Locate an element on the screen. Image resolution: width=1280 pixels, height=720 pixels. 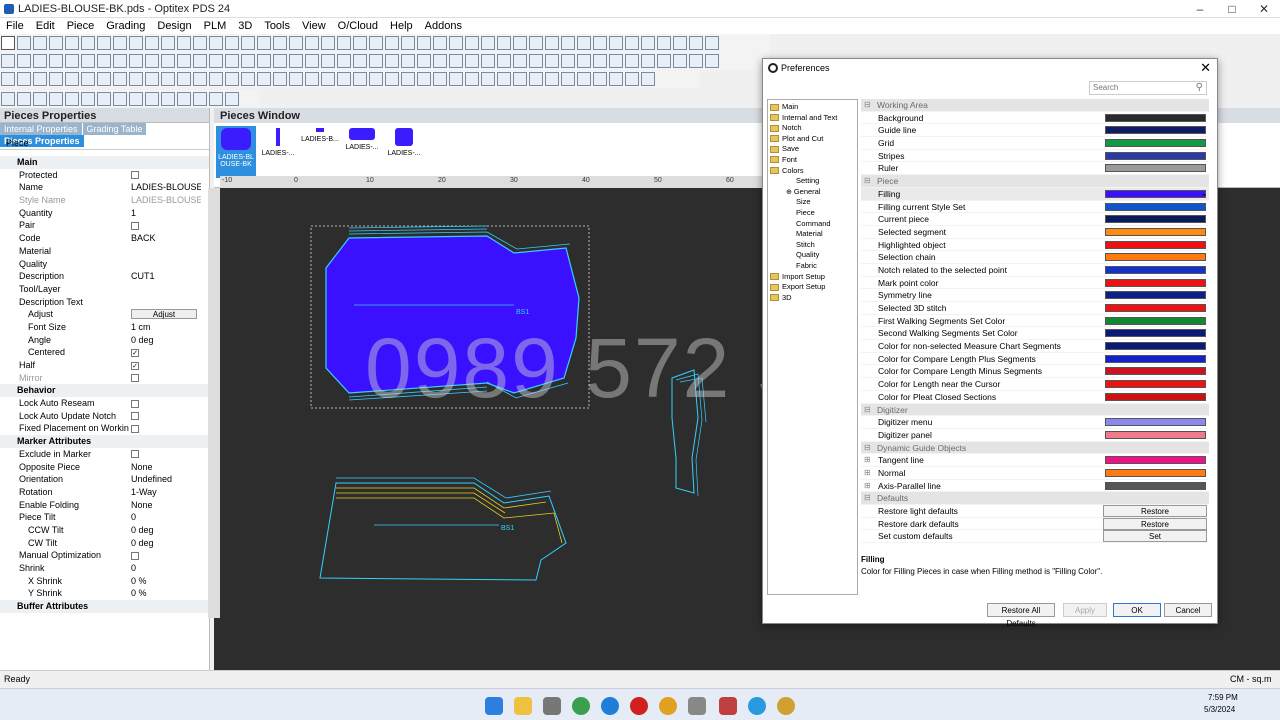
property-row: Lock Auto Reseam is located at coordinates (104, 403).